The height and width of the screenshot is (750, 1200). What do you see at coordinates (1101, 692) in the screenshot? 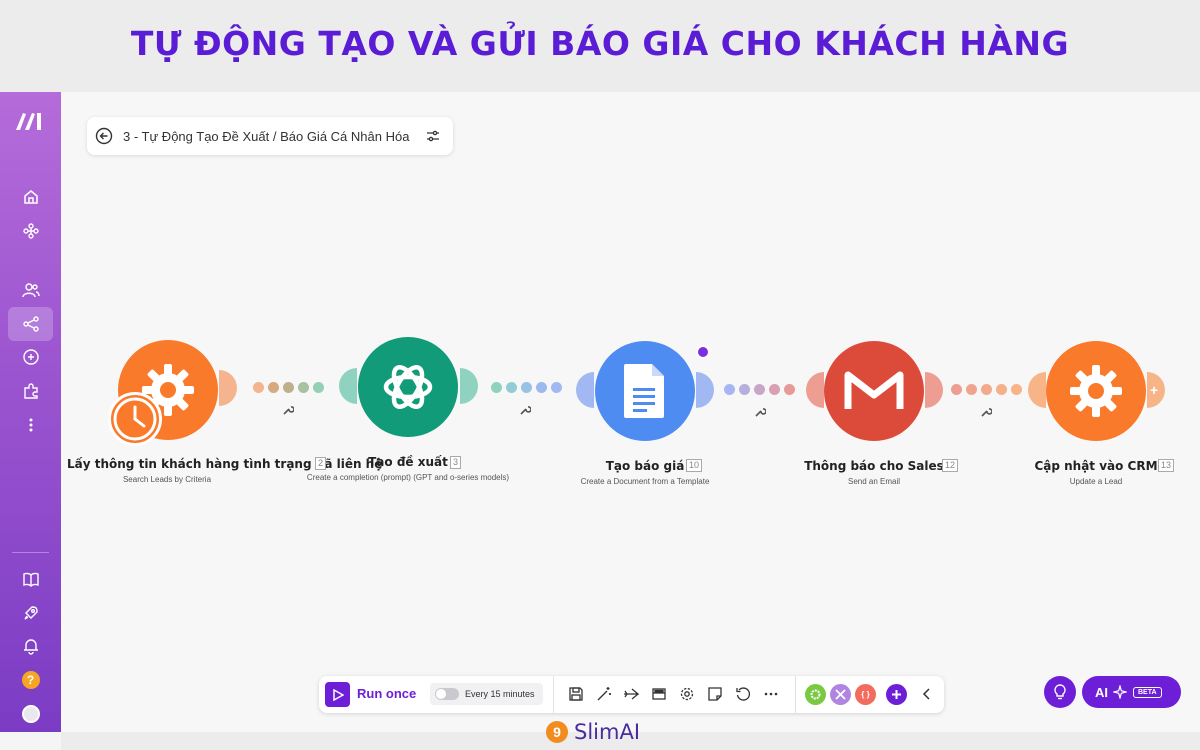
I see `ai-label: AI` at bounding box center [1101, 692].